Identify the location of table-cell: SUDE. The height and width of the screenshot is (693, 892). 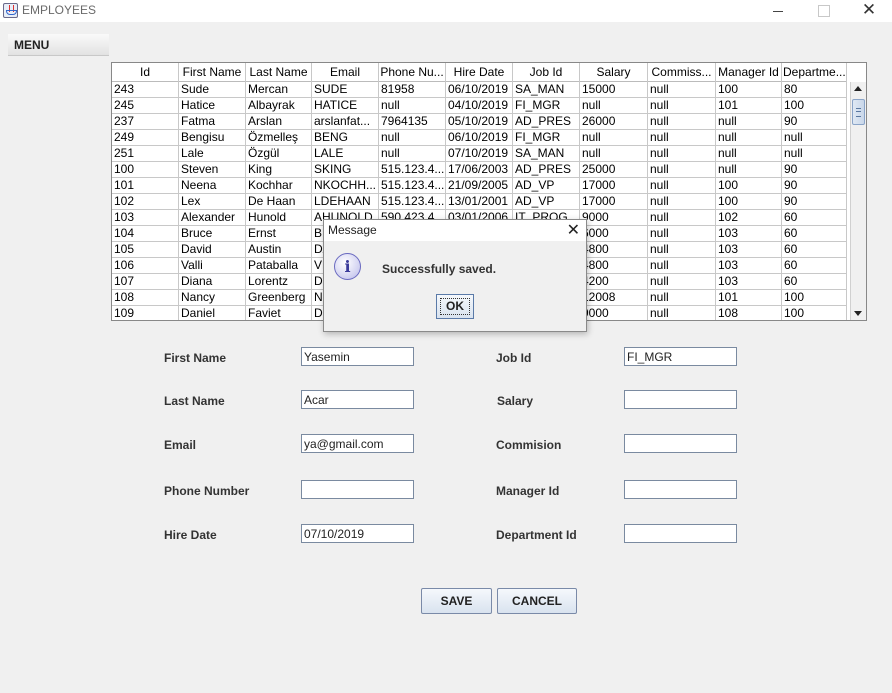
(345, 90).